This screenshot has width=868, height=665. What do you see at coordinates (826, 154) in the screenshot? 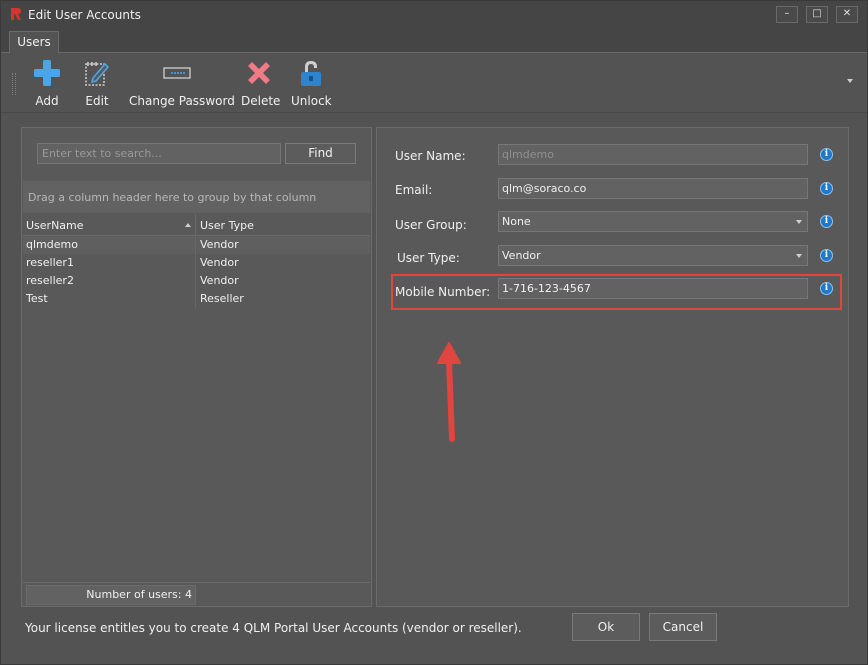
I see `user-name-info-icon: i` at bounding box center [826, 154].